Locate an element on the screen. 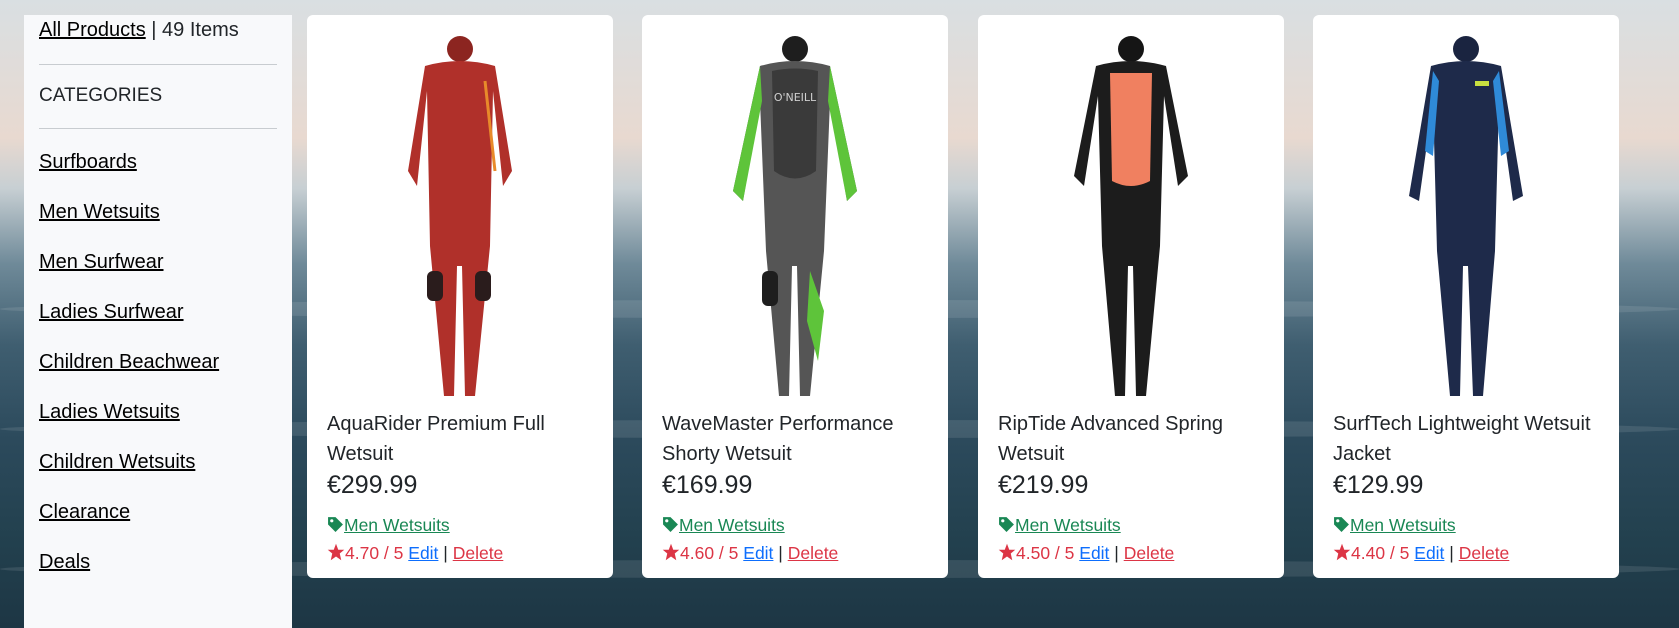  all-products-link: All Products is located at coordinates (92, 30).